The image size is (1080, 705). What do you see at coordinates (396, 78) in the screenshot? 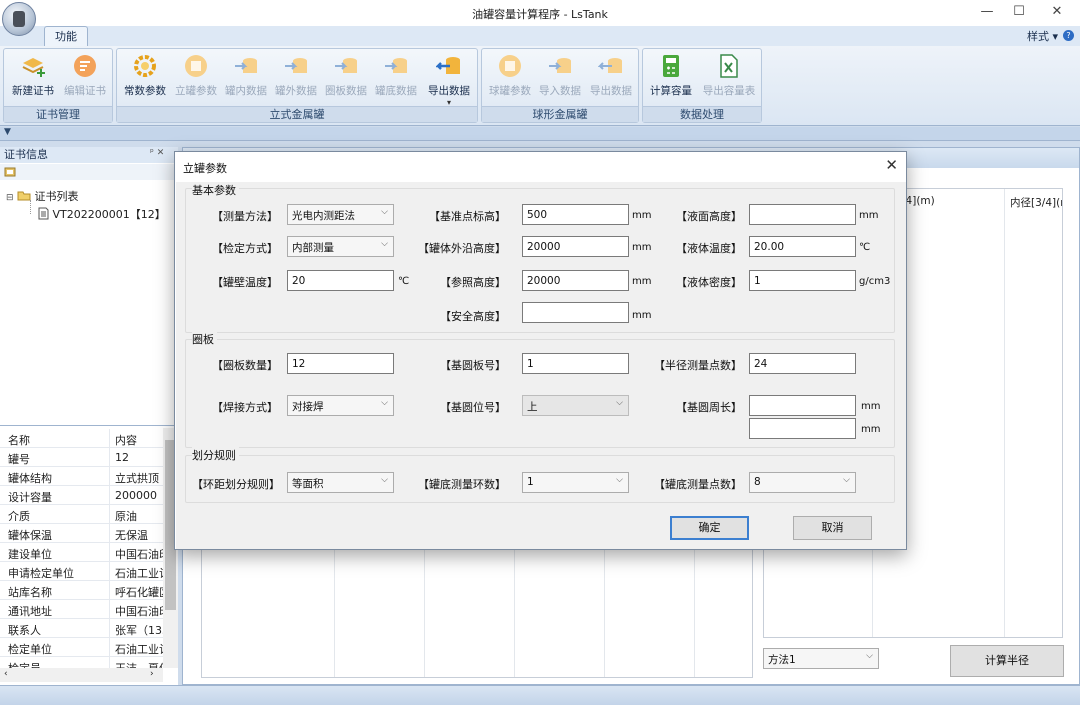
I see `tank-bottom-data-button: 罐底数据` at bounding box center [396, 78].